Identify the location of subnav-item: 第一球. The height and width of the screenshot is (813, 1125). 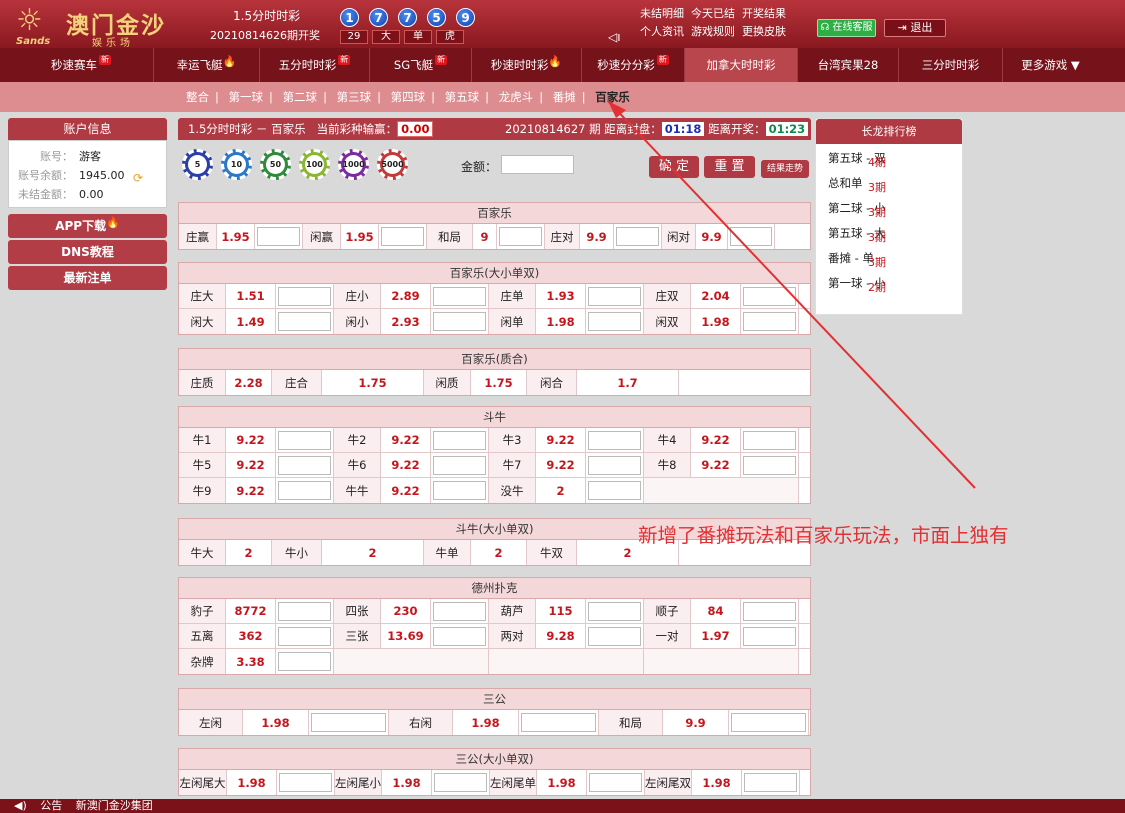
(246, 97).